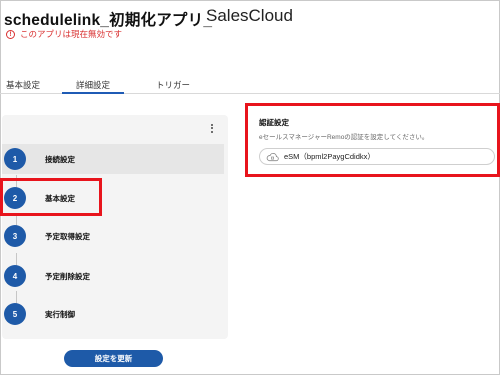 The height and width of the screenshot is (375, 500). Describe the element at coordinates (15, 314) in the screenshot. I see `step-number: 5` at that location.